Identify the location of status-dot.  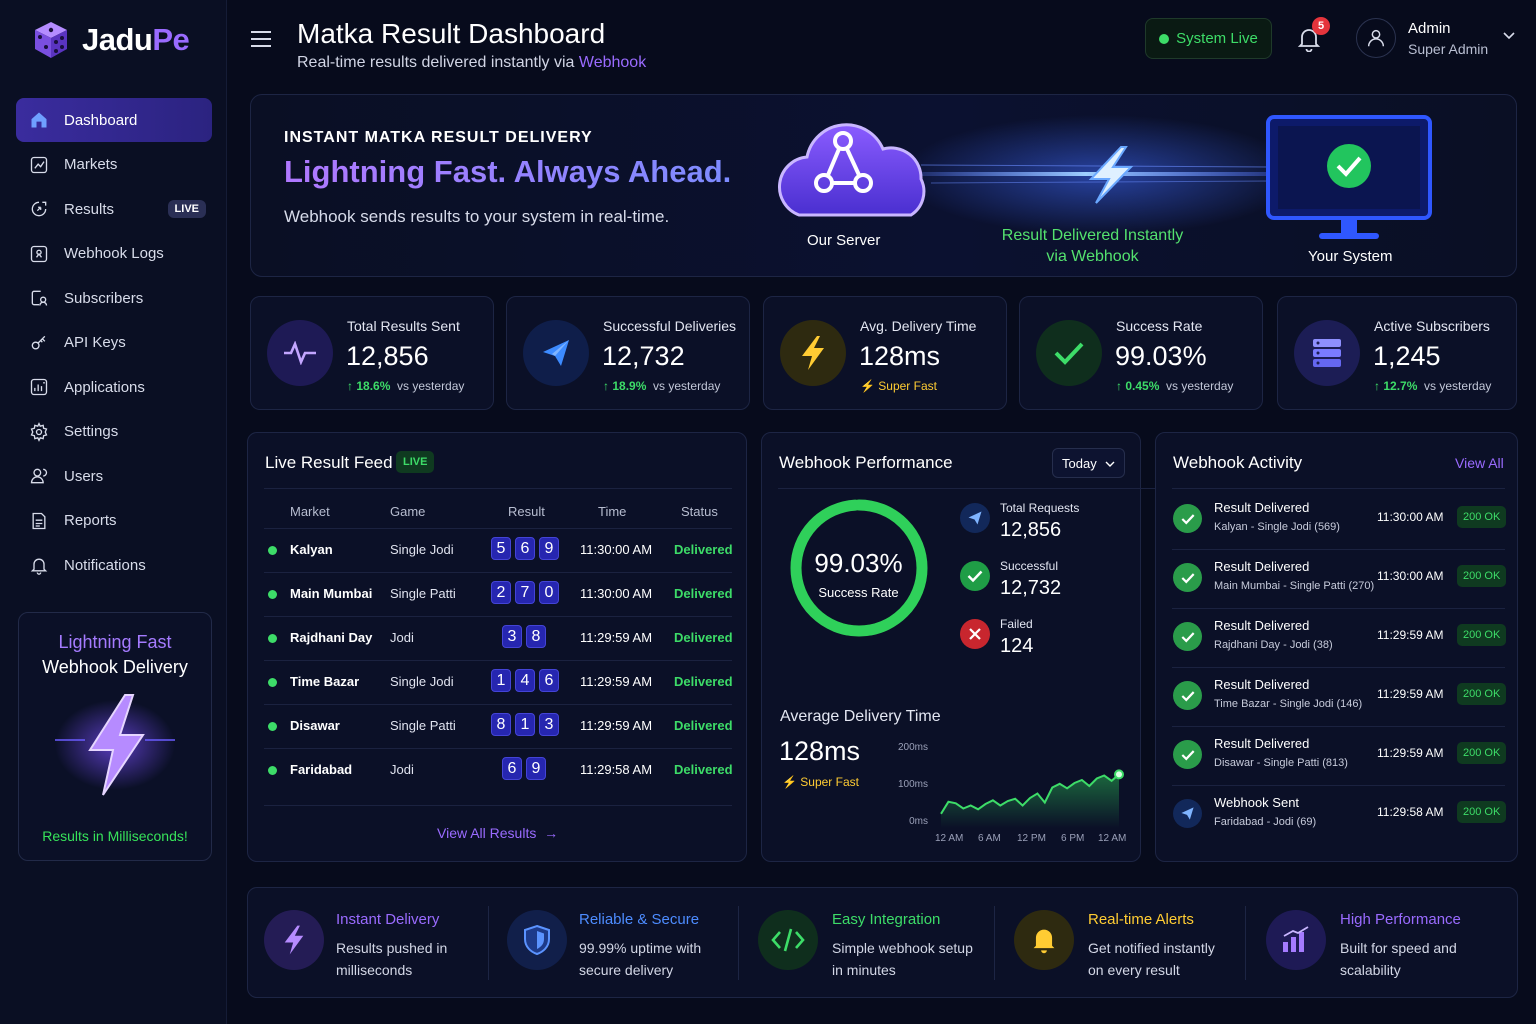
(272, 550).